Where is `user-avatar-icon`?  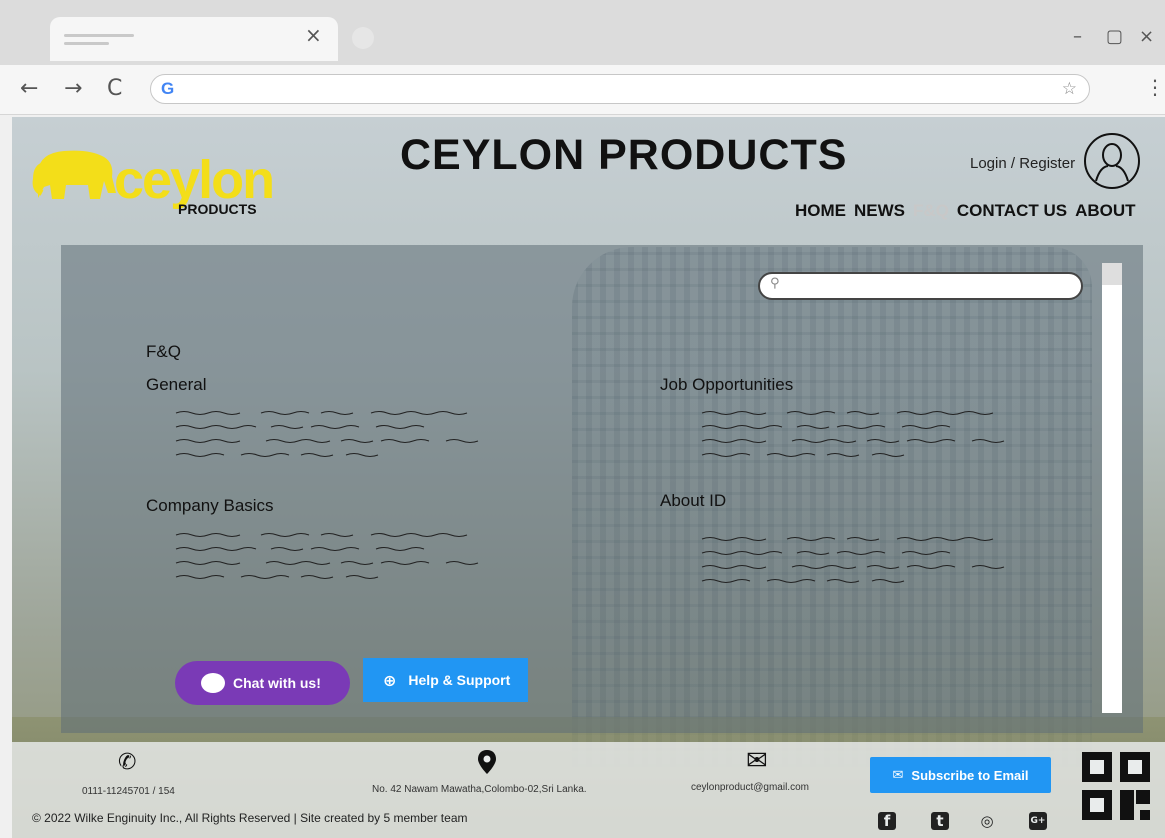 user-avatar-icon is located at coordinates (1112, 161).